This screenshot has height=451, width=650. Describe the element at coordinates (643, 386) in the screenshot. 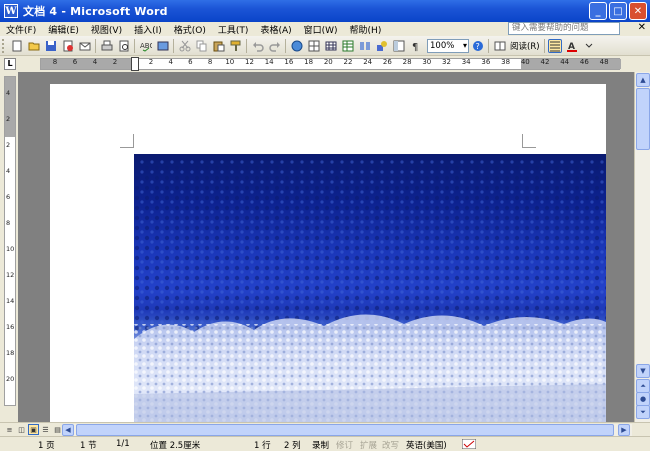

I see `previous-page-button: ⏶` at that location.